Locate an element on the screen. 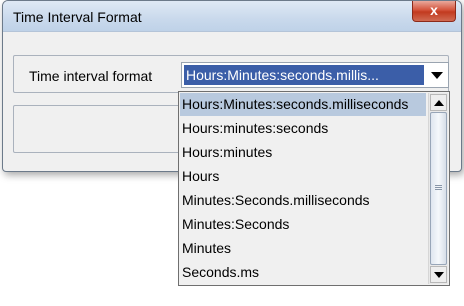  scroll-up-button is located at coordinates (438, 102).